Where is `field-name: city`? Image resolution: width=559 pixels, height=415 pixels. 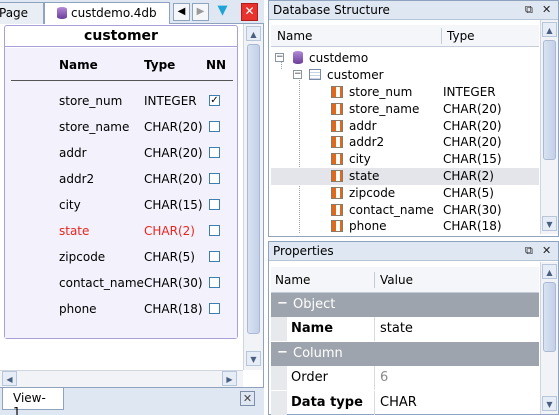
field-name: city is located at coordinates (70, 205).